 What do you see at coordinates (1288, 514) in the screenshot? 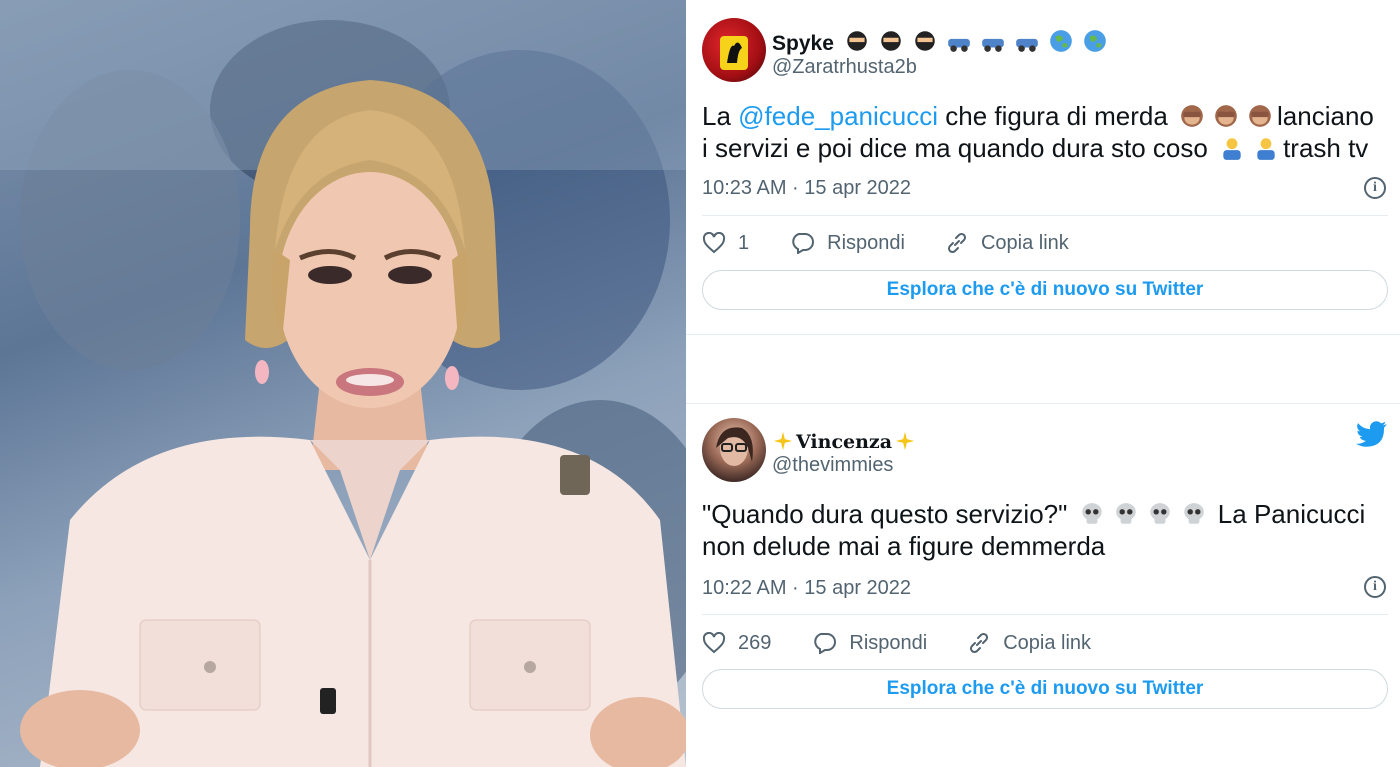
I see `tweet-text-part: La Panicucci` at bounding box center [1288, 514].